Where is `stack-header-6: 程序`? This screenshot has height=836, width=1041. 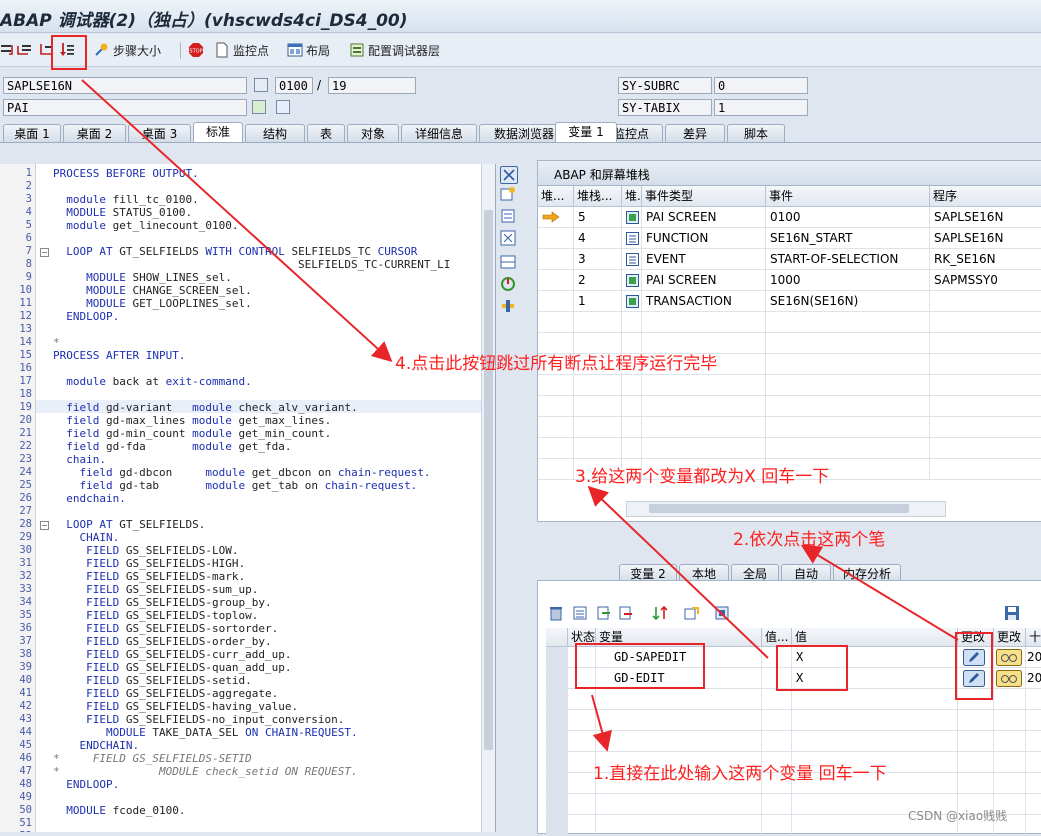
stack-header-6: 程序 is located at coordinates (985, 196).